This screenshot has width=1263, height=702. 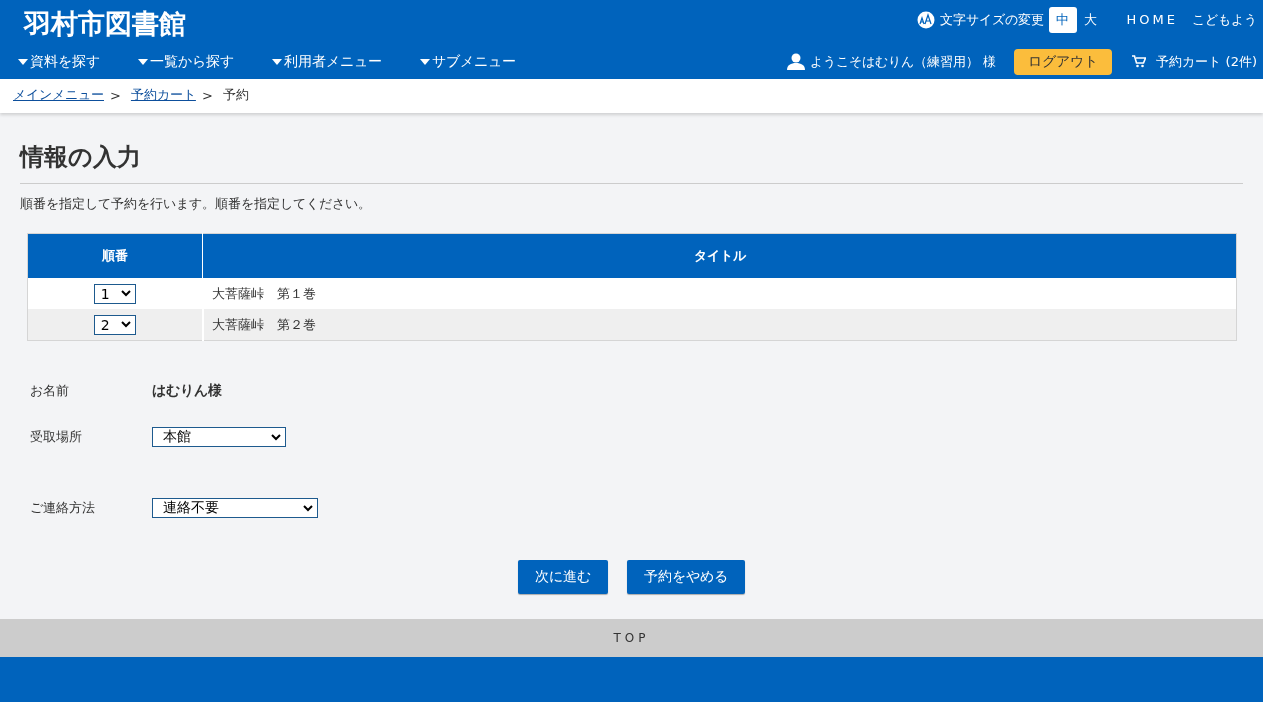 What do you see at coordinates (114, 293) in the screenshot?
I see `order-select: 1` at bounding box center [114, 293].